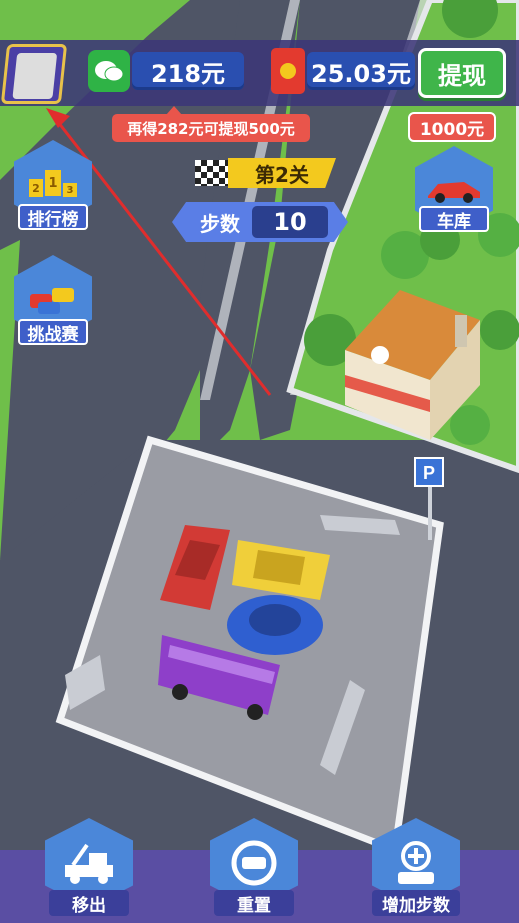 The height and width of the screenshot is (923, 519). Describe the element at coordinates (109, 71) in the screenshot. I see `wechat-icon` at that location.